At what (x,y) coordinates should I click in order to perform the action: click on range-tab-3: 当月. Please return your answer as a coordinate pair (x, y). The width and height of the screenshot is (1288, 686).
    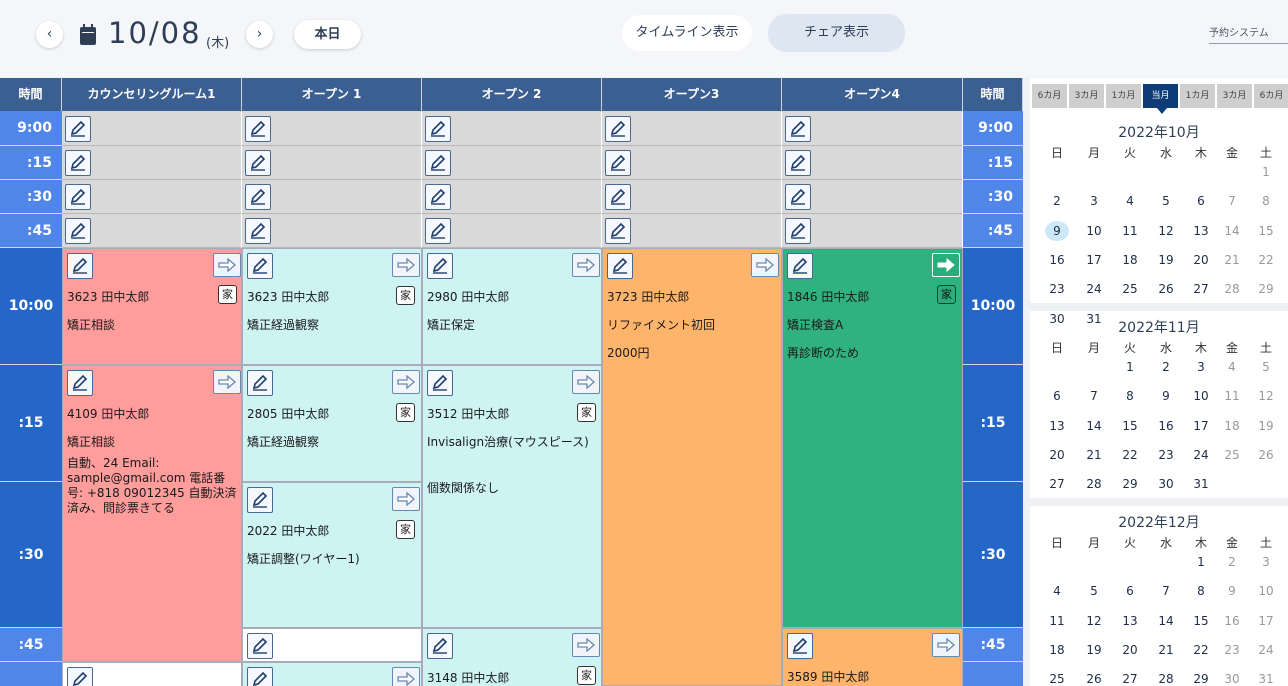
    Looking at the image, I should click on (1161, 99).